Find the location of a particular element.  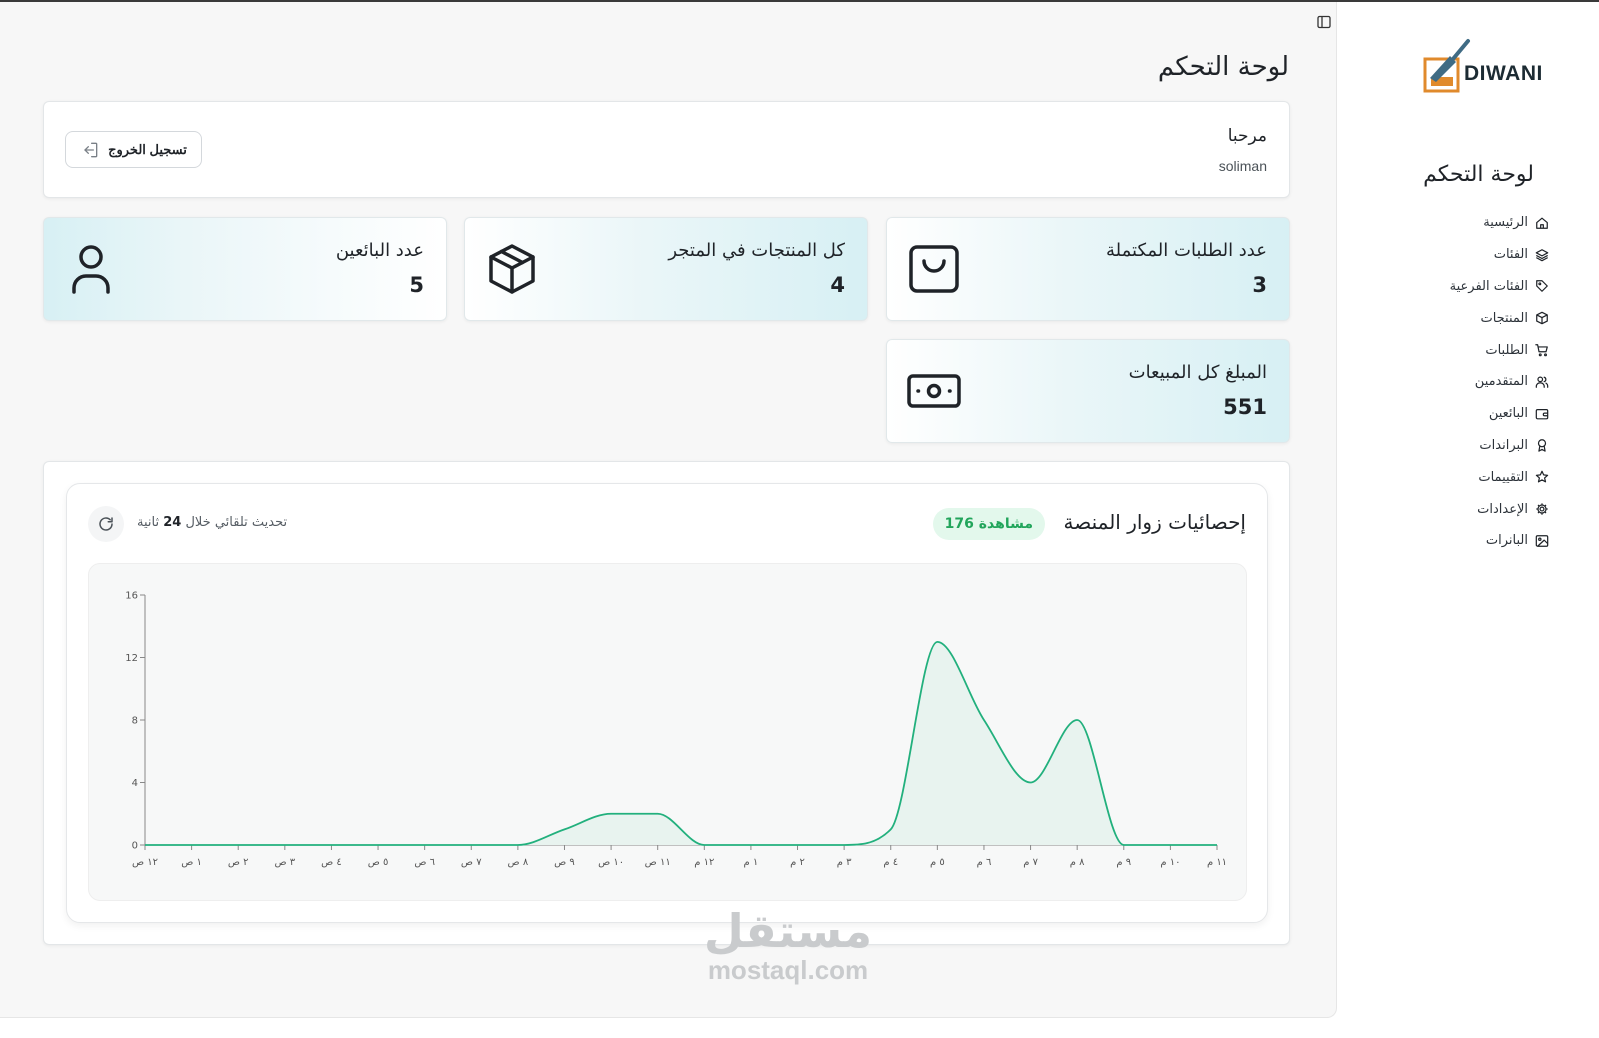

x-tick-label: ٢ م is located at coordinates (797, 862).